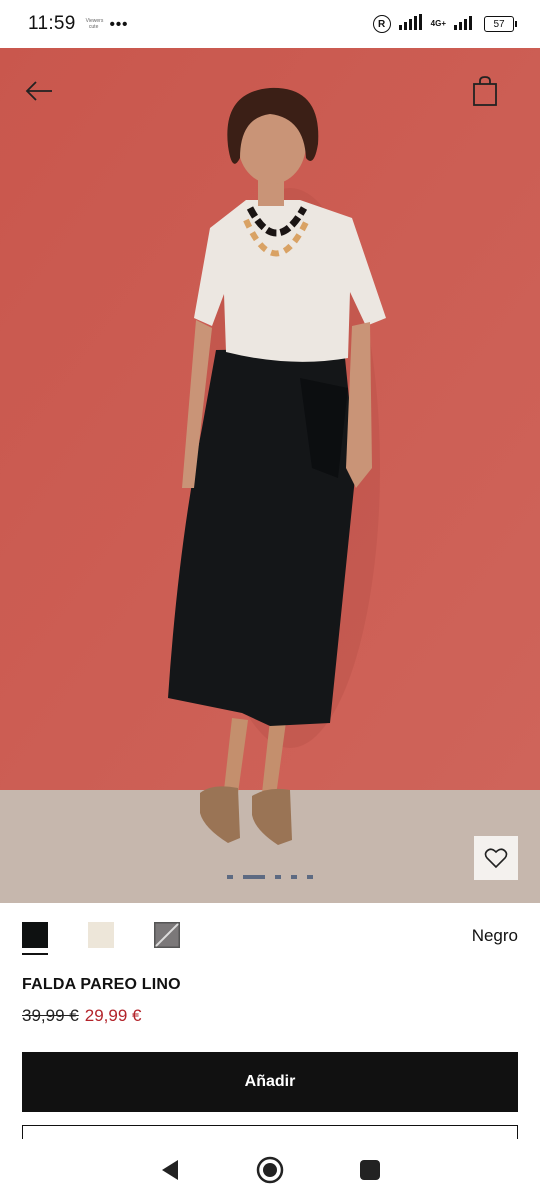 Image resolution: width=540 pixels, height=1200 pixels. Describe the element at coordinates (410, 24) in the screenshot. I see `signal-icon` at that location.